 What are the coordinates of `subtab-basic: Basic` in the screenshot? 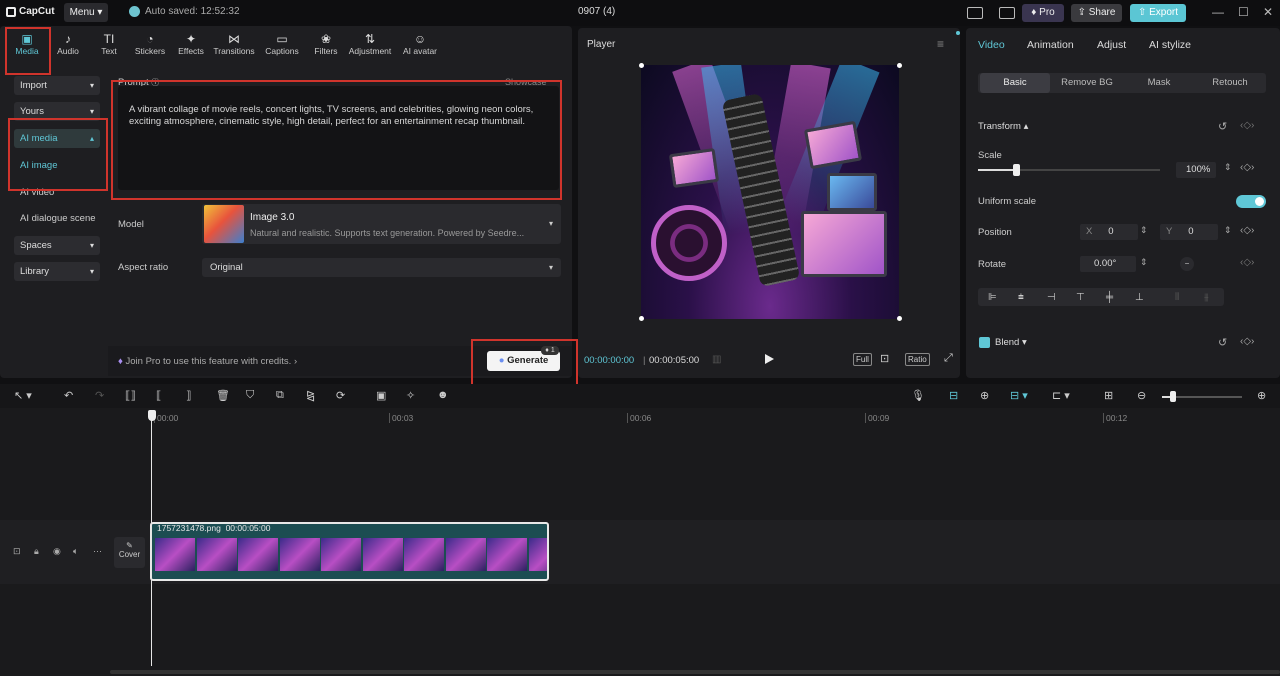 It's located at (1015, 83).